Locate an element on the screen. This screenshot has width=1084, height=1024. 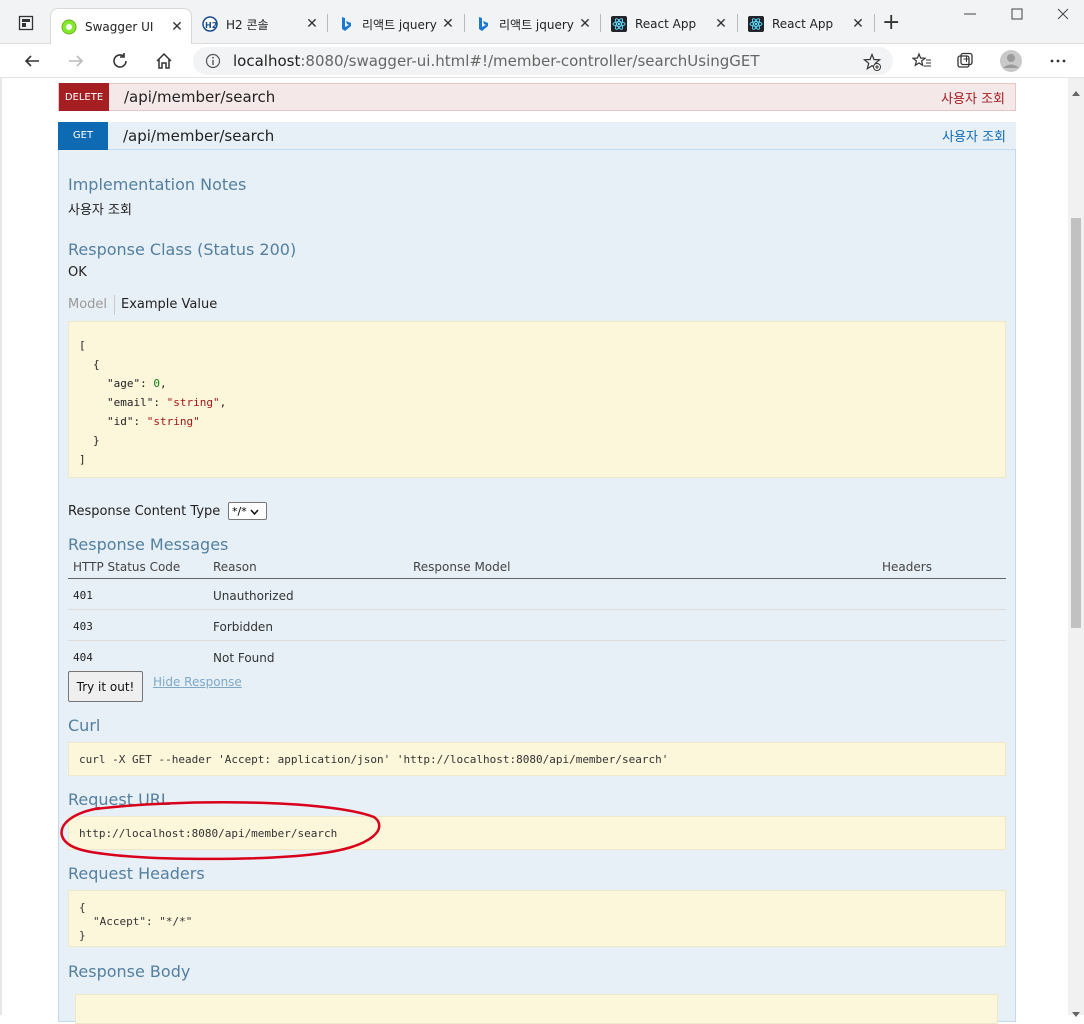
response-body-box is located at coordinates (536, 1009).